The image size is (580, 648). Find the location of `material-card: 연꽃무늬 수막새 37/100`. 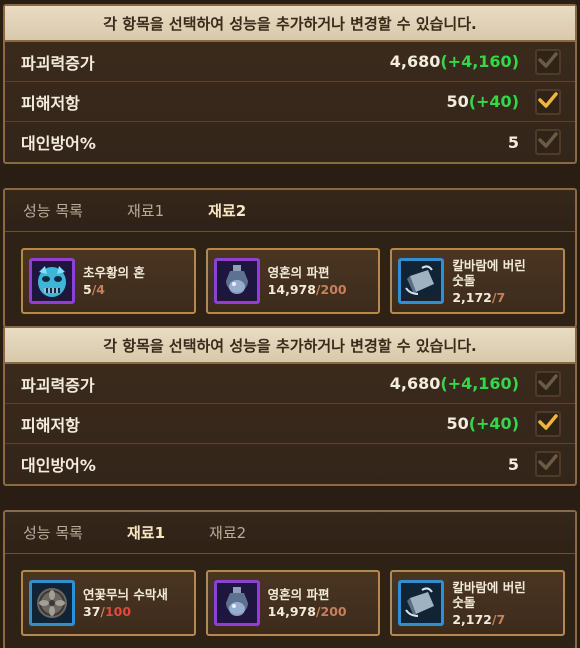

material-card: 연꽃무늬 수막새 37/100 is located at coordinates (108, 603).